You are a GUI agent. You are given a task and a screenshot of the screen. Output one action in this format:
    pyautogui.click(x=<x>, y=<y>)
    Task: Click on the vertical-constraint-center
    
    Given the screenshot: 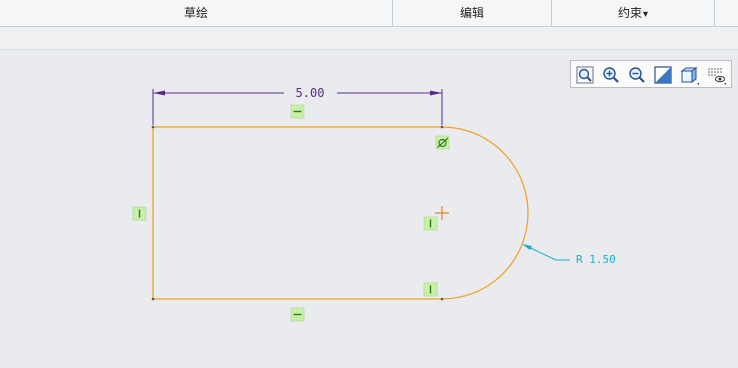 What is the action you would take?
    pyautogui.click(x=430, y=223)
    